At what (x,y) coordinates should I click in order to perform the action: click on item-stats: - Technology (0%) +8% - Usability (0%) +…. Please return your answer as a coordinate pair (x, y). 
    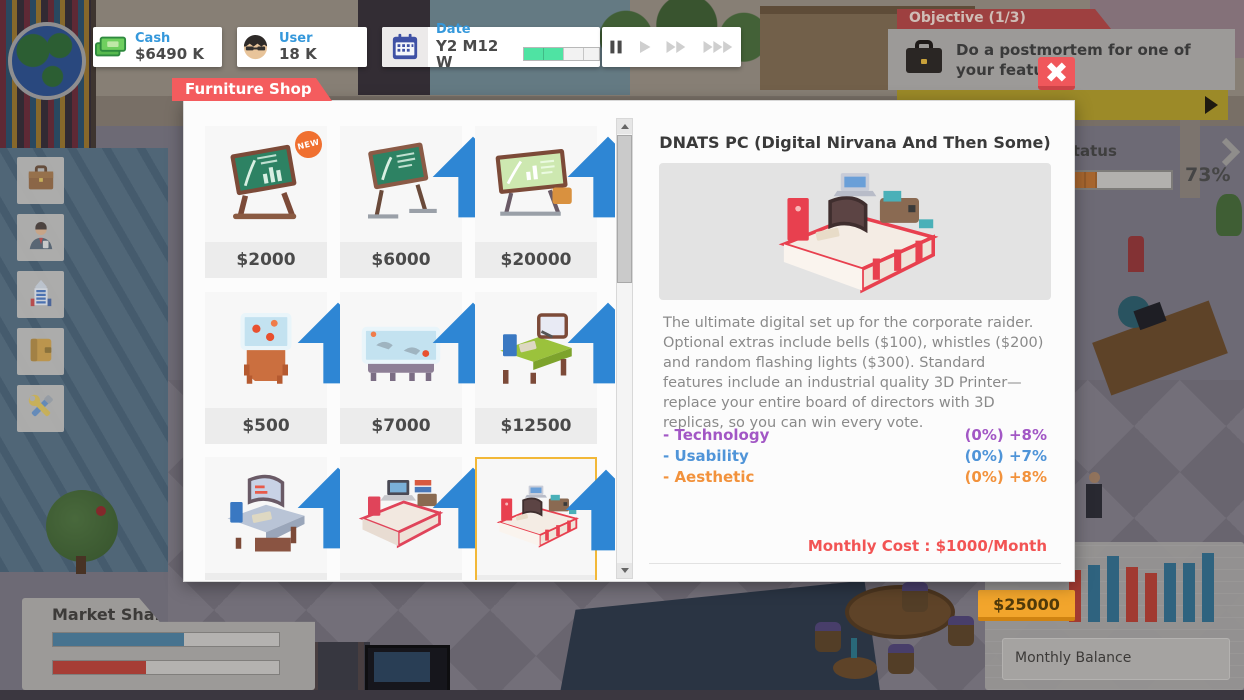
    Looking at the image, I should click on (855, 456).